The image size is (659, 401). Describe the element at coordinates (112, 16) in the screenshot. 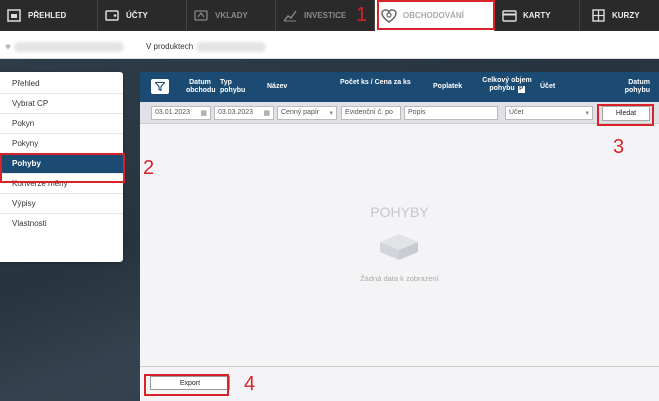

I see `wallet-icon` at that location.